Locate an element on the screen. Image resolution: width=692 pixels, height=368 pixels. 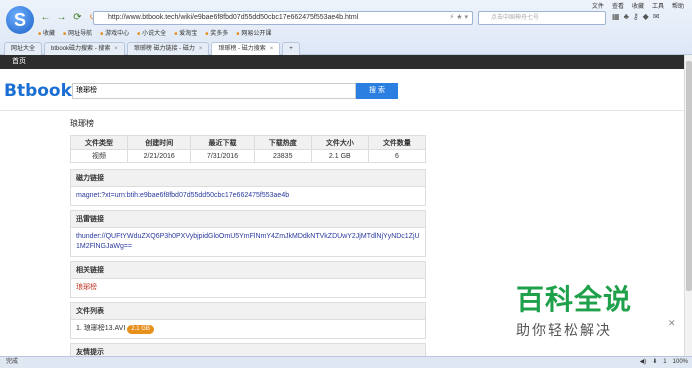
table-cell: 2.1 GB is located at coordinates (339, 156).